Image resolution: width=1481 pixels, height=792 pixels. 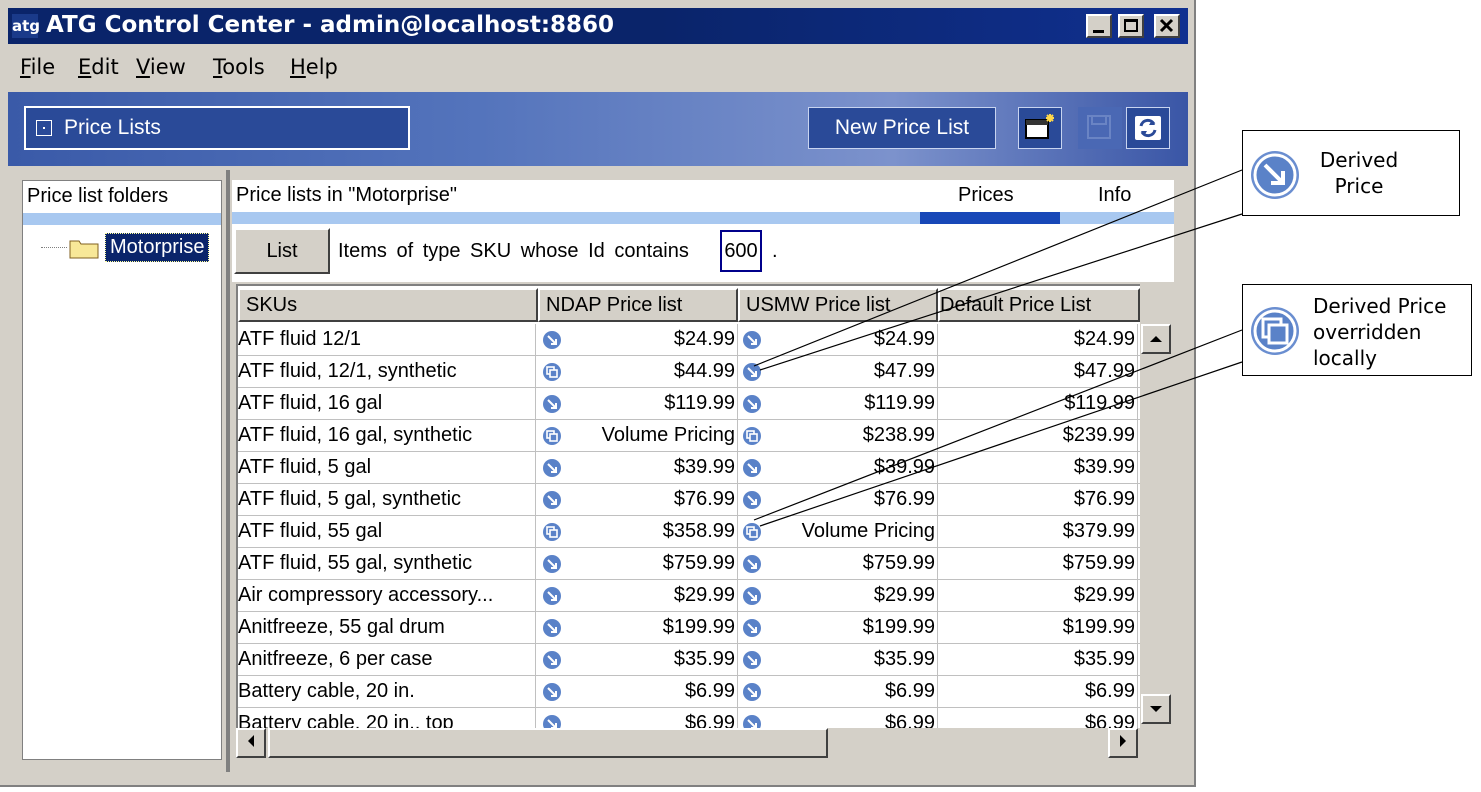 I want to click on callout-pointer-lines, so click(x=998, y=348).